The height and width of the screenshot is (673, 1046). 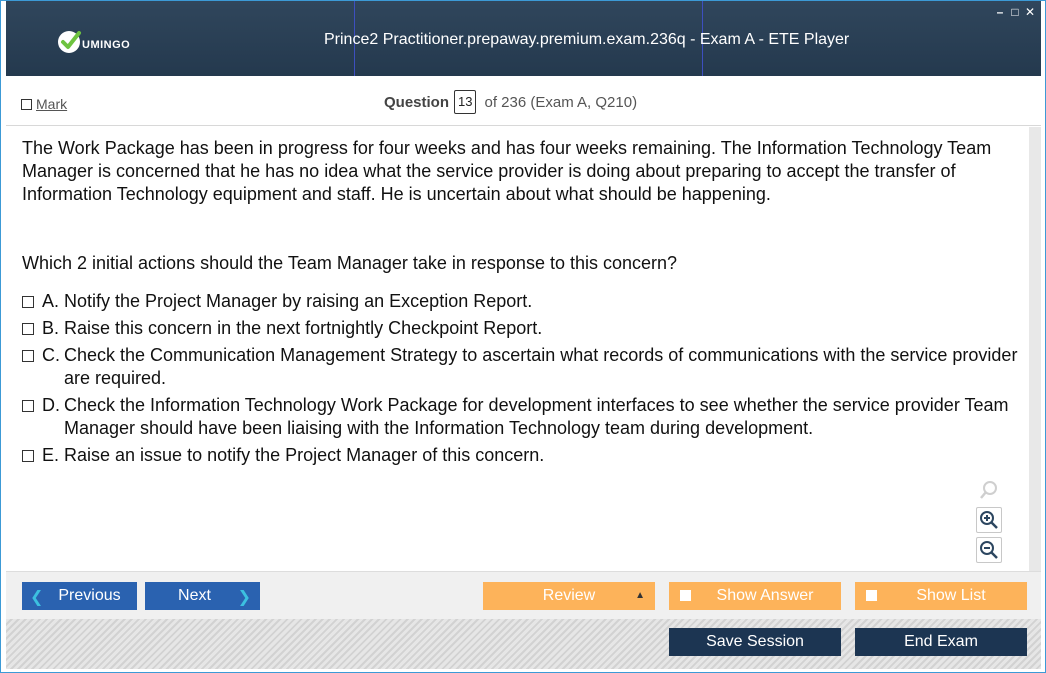 I want to click on question-total: of 236 (Exam A, Q210), so click(x=561, y=102).